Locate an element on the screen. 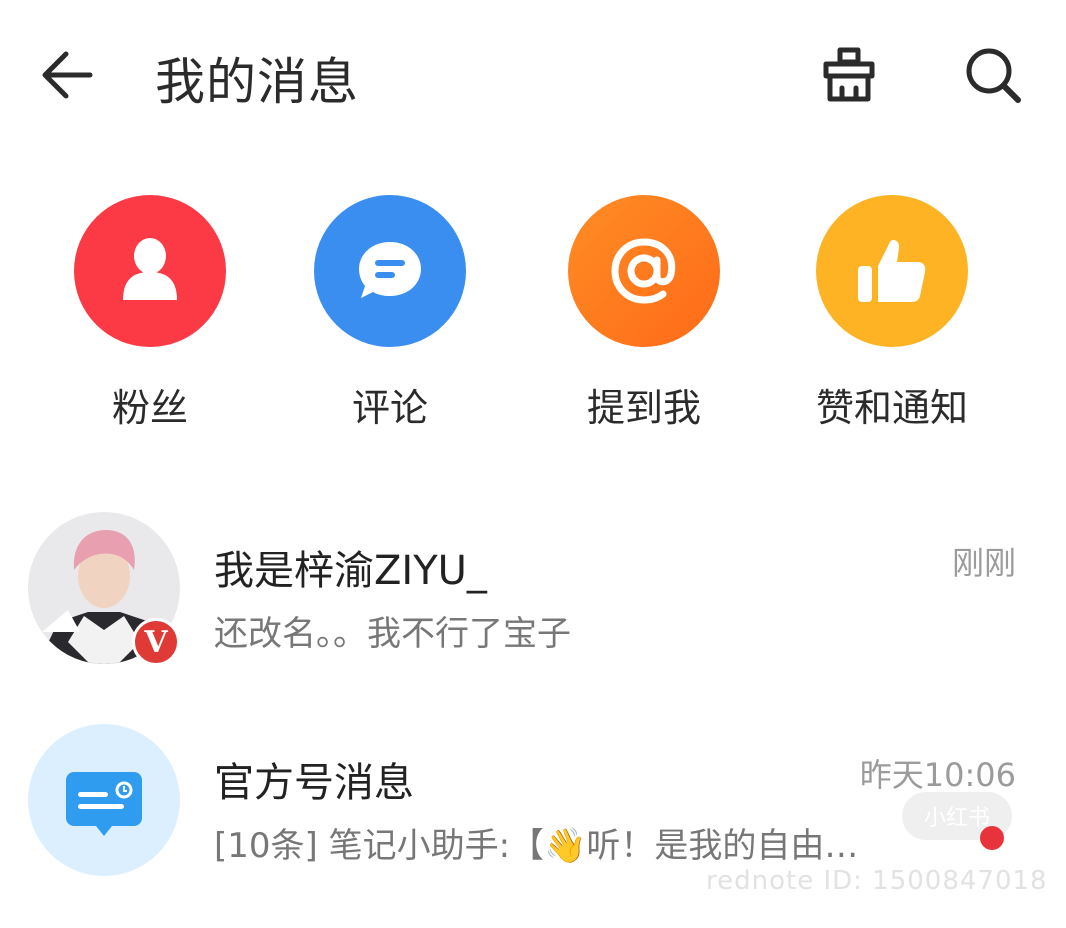 The width and height of the screenshot is (1066, 928). quick-action-mentions: 提到我 is located at coordinates (644, 313).